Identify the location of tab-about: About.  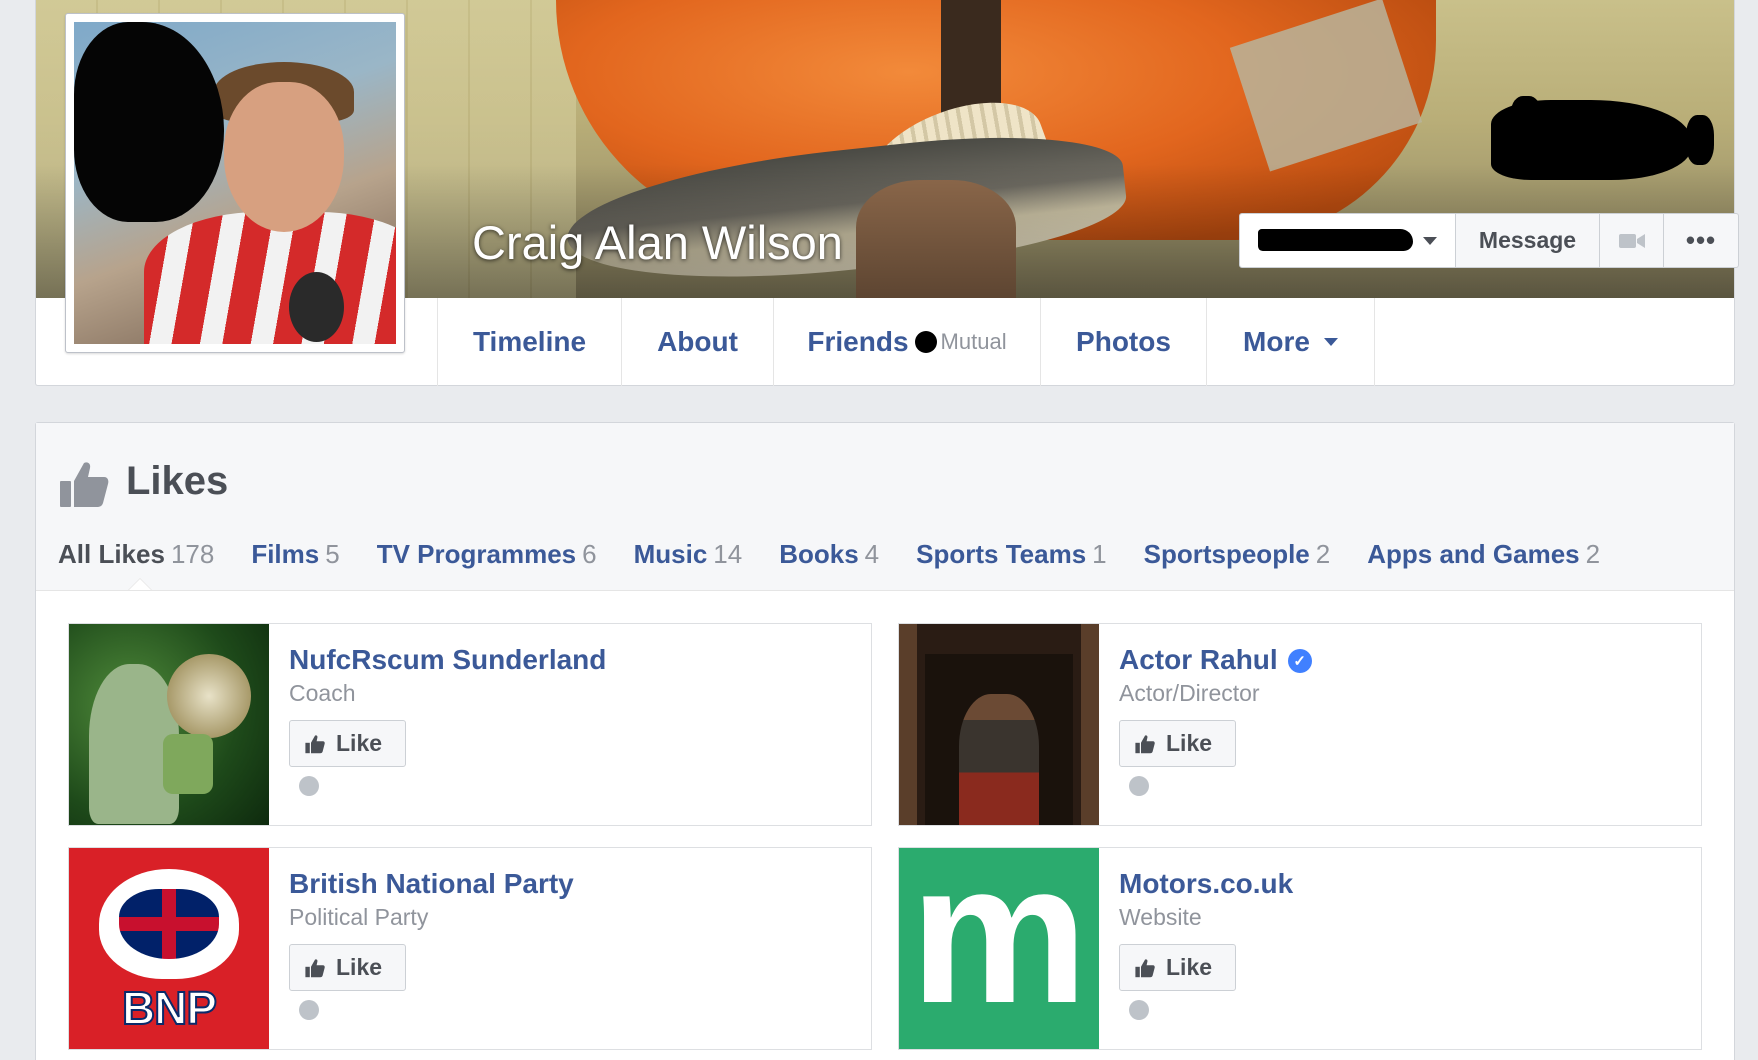
(698, 342).